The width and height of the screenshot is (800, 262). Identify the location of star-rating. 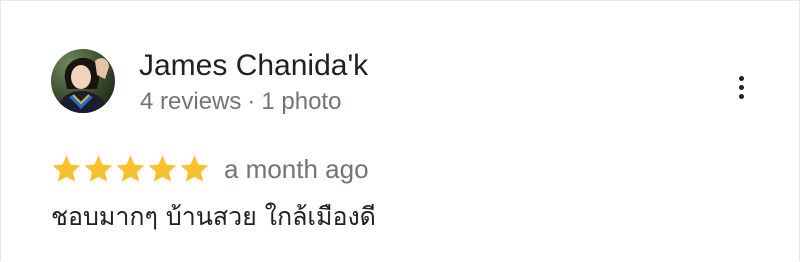
(130, 169).